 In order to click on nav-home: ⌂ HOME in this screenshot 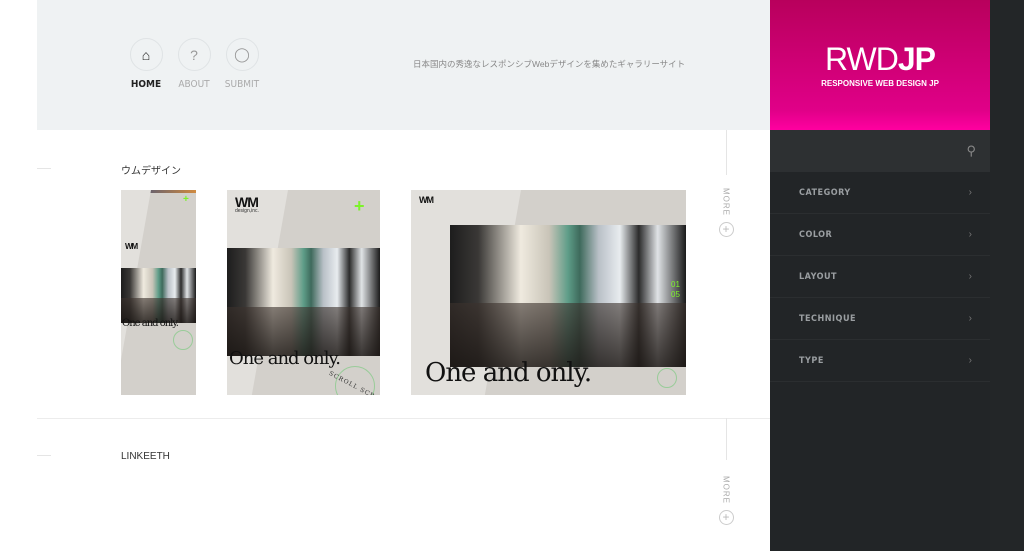, I will do `click(146, 64)`.